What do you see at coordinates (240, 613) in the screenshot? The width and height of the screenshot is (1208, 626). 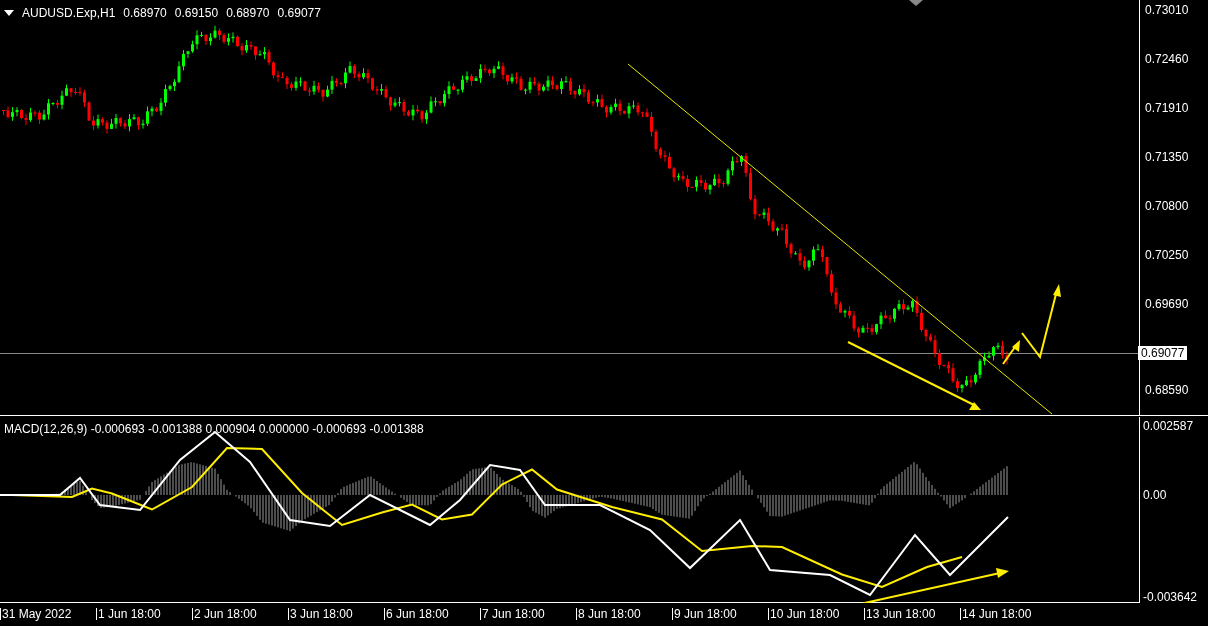 I see `time-axis-label: 2 Jun 18:00` at bounding box center [240, 613].